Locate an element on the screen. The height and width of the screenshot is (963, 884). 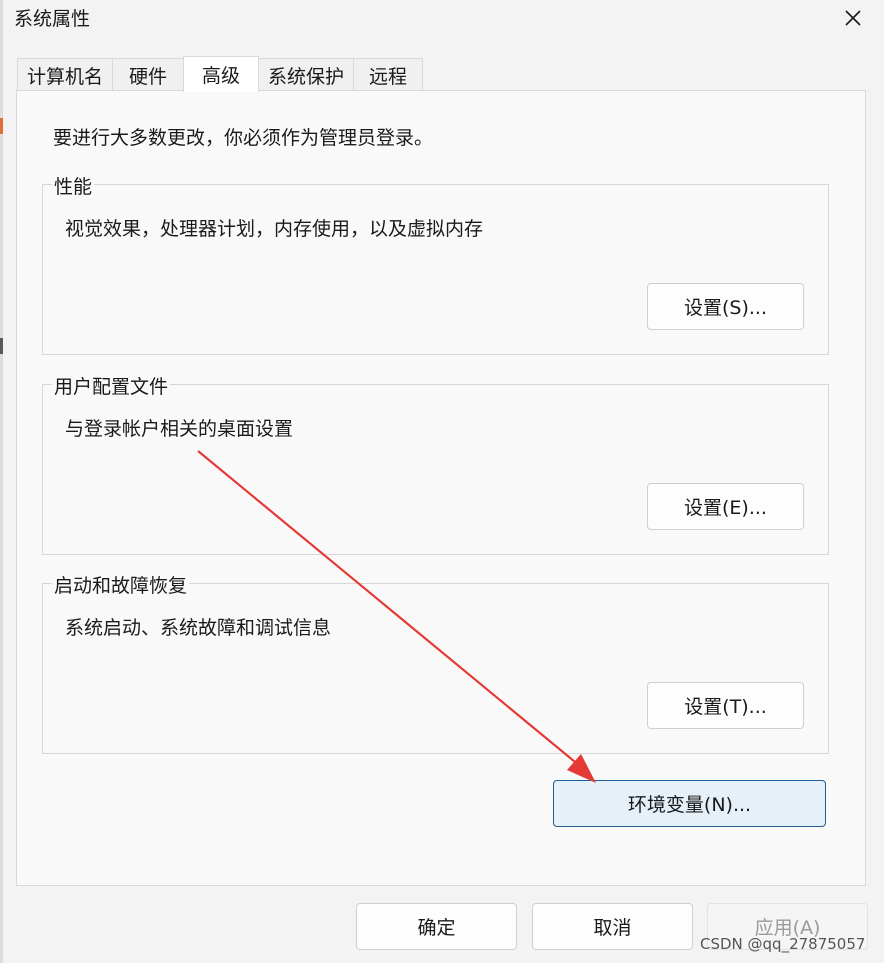
tab-advanced: 高级 is located at coordinates (221, 74).